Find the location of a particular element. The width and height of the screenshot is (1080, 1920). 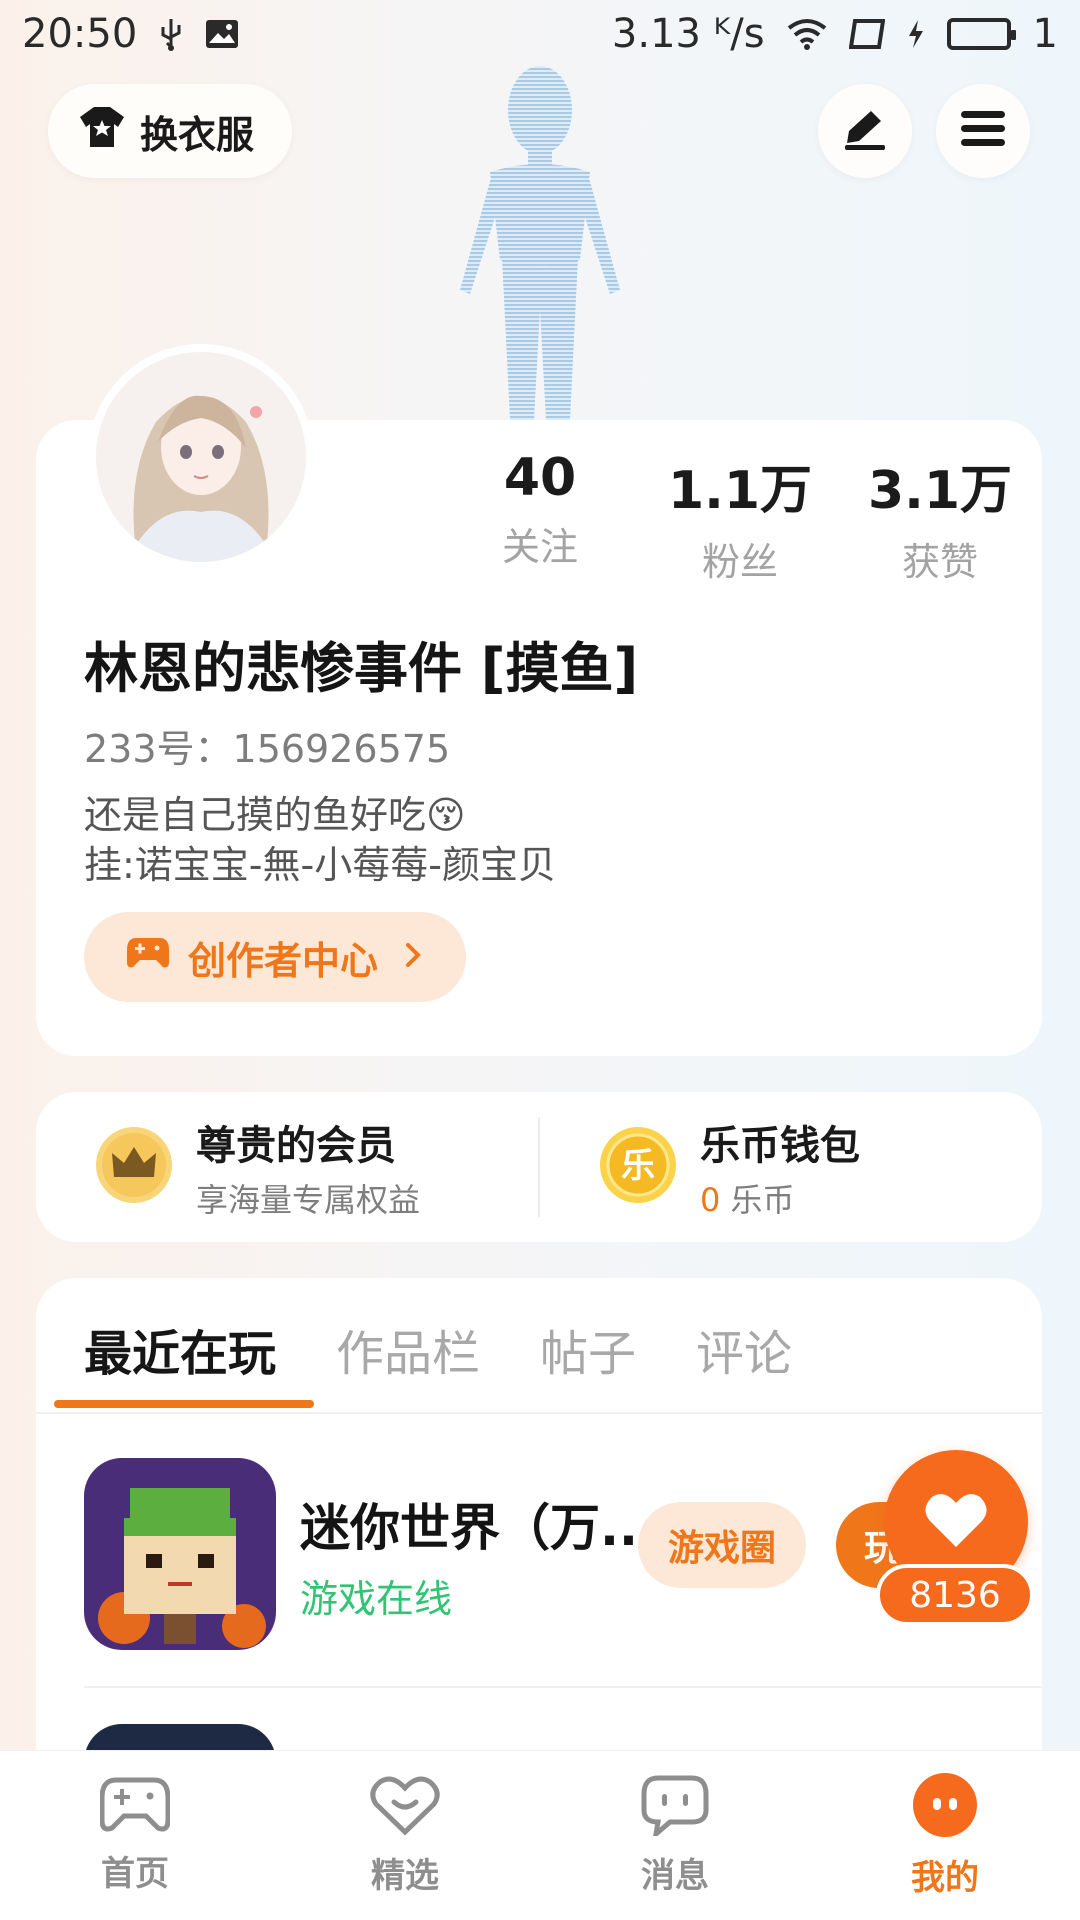

battery-level: 1 is located at coordinates (1045, 34).